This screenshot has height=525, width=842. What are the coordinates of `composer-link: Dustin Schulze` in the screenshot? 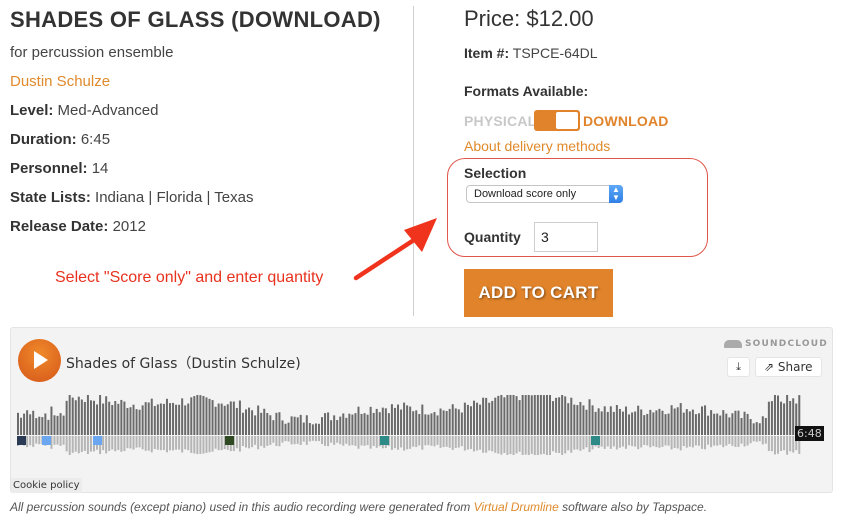 It's located at (60, 81).